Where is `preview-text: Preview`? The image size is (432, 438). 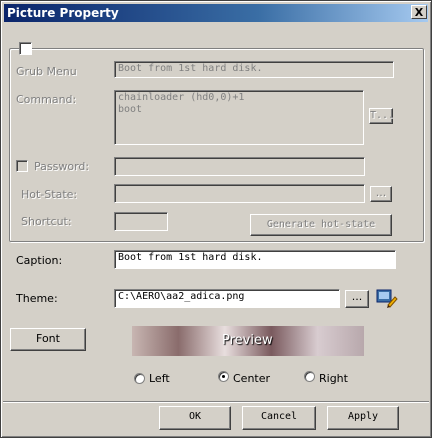
preview-text: Preview is located at coordinates (247, 340).